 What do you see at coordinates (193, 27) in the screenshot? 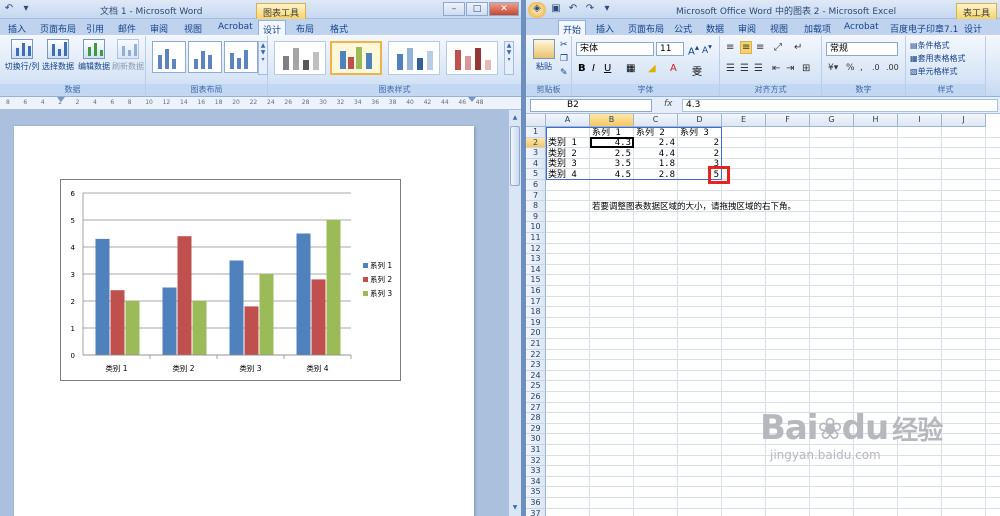
I see `tab-view: 视图` at bounding box center [193, 27].